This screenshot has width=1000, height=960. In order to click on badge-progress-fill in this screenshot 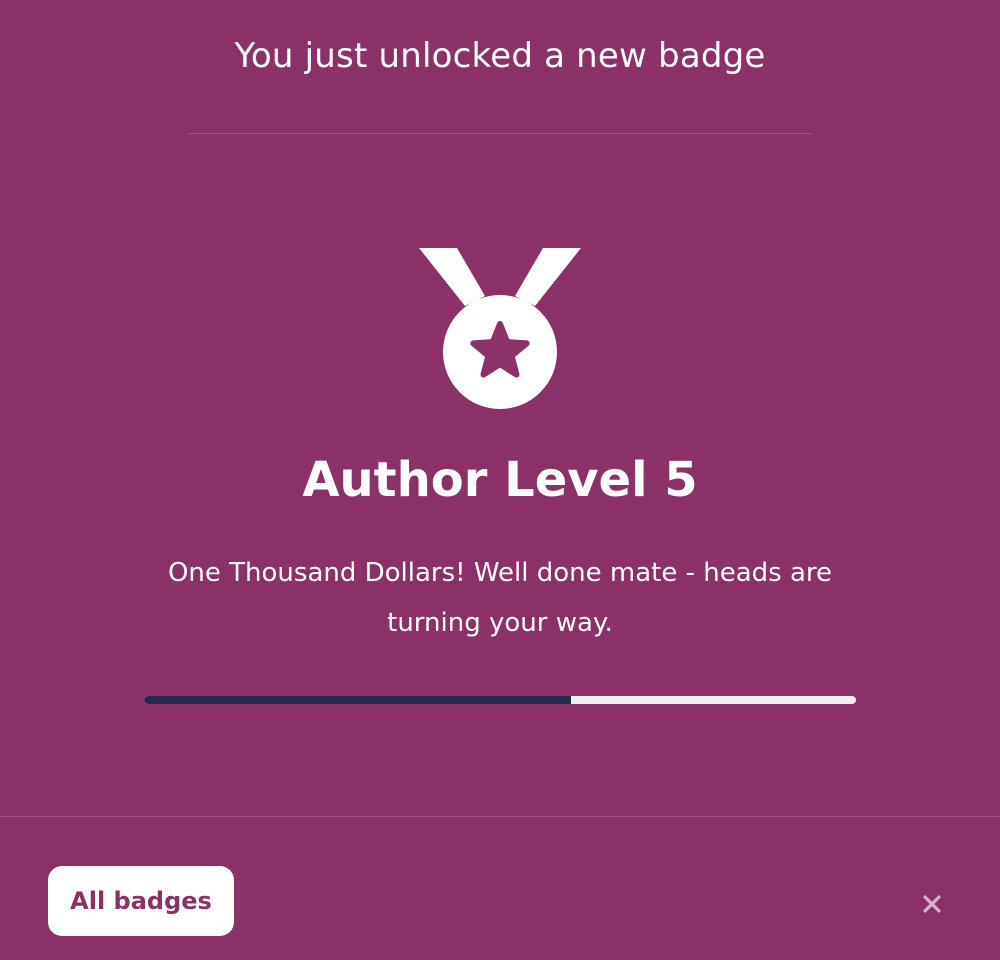, I will do `click(358, 700)`.